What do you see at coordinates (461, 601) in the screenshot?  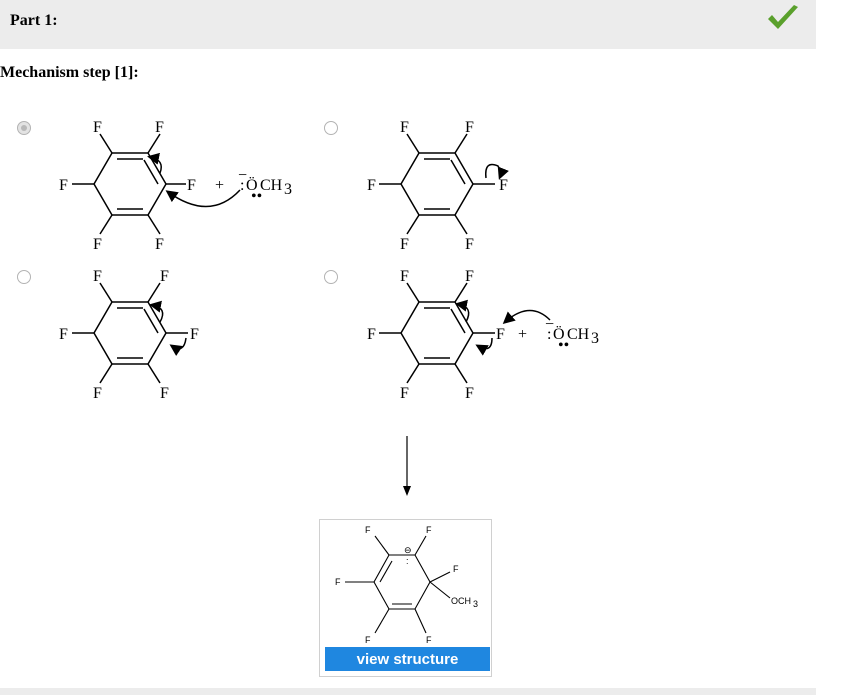 I see `product-methoxy: OCH` at bounding box center [461, 601].